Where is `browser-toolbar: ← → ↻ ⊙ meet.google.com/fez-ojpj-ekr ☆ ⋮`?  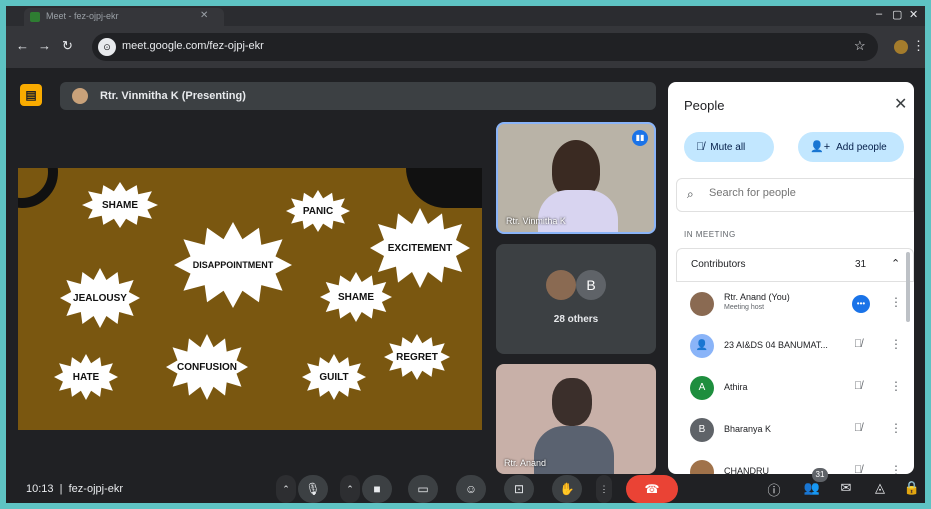
browser-toolbar: ← → ↻ ⊙ meet.google.com/fez-ojpj-ekr ☆ ⋮ is located at coordinates (465, 47).